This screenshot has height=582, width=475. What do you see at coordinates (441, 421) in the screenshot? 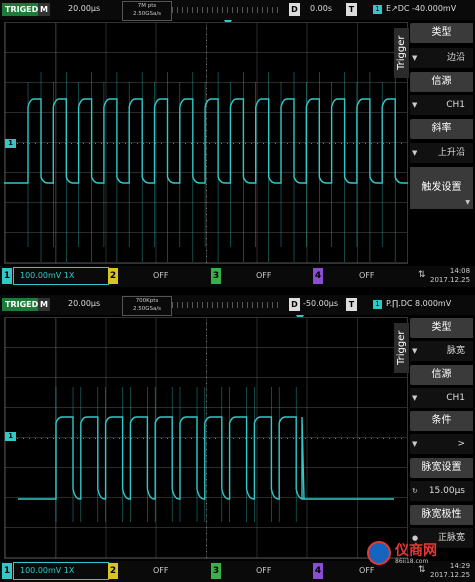
I see `menu-condition-title: 条件` at bounding box center [441, 421].